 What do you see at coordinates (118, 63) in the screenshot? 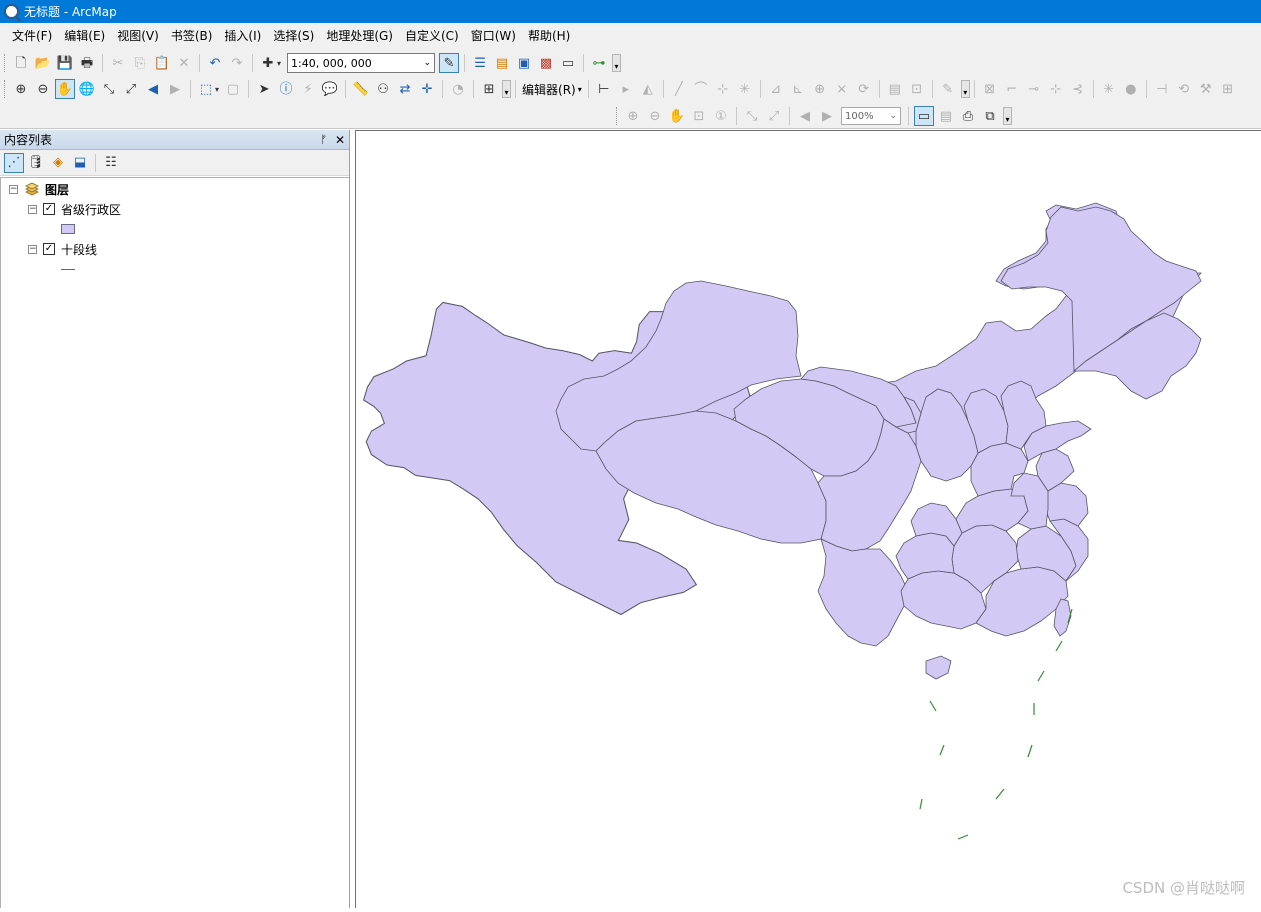
I see `cut-icon: ✂` at bounding box center [118, 63].